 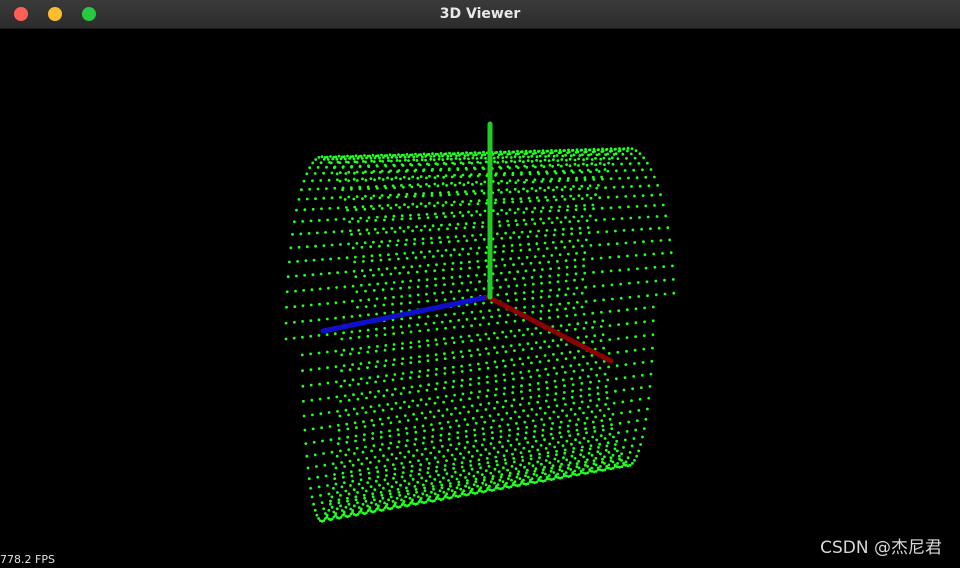 What do you see at coordinates (27, 559) in the screenshot?
I see `fps-counter: 778.2 FPS` at bounding box center [27, 559].